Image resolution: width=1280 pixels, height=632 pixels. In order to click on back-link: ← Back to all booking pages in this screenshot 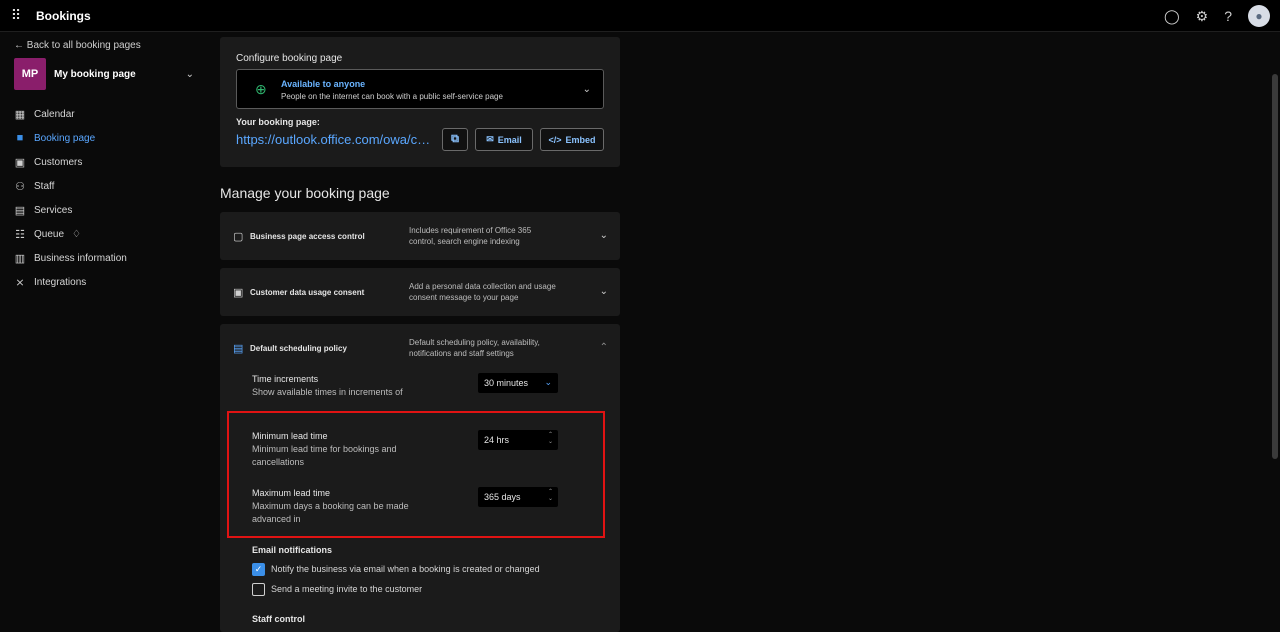, I will do `click(77, 45)`.